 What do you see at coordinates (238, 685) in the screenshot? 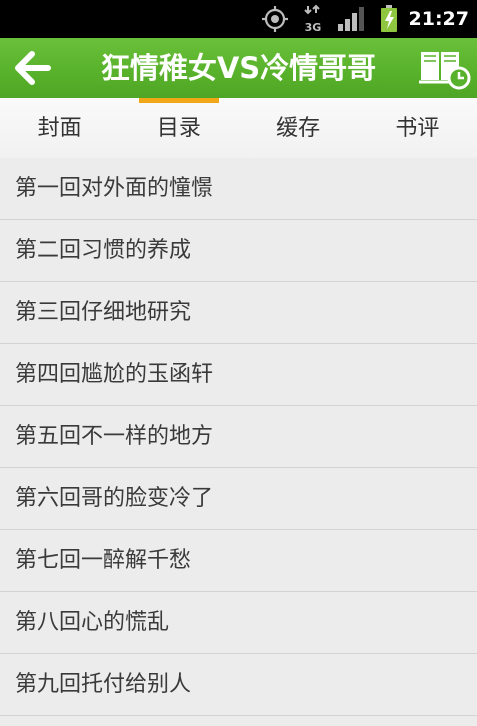
I see `chapter-item: 第九回托付给别人` at bounding box center [238, 685].